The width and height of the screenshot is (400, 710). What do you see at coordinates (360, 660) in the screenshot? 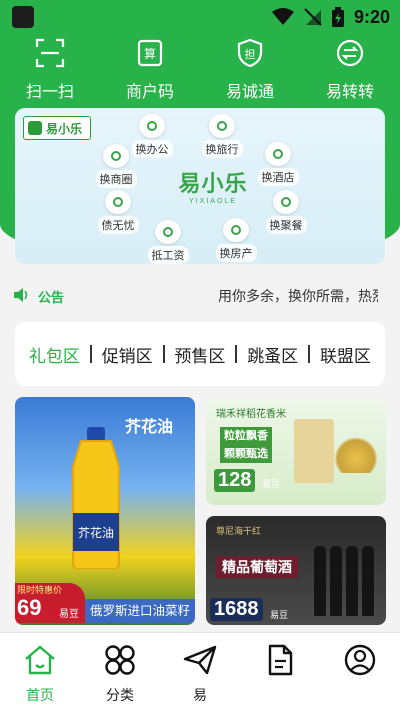
I see `profile-icon` at bounding box center [360, 660].